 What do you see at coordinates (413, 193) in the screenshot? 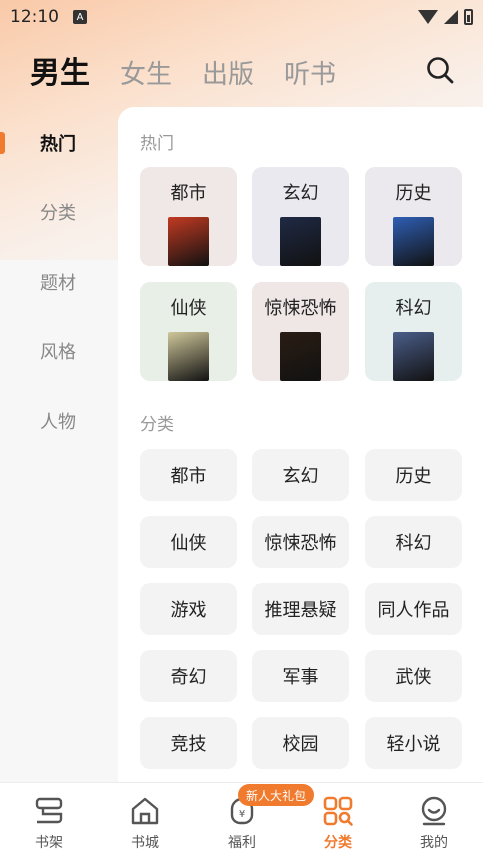
I see `hot-card-label: 历史` at bounding box center [413, 193].